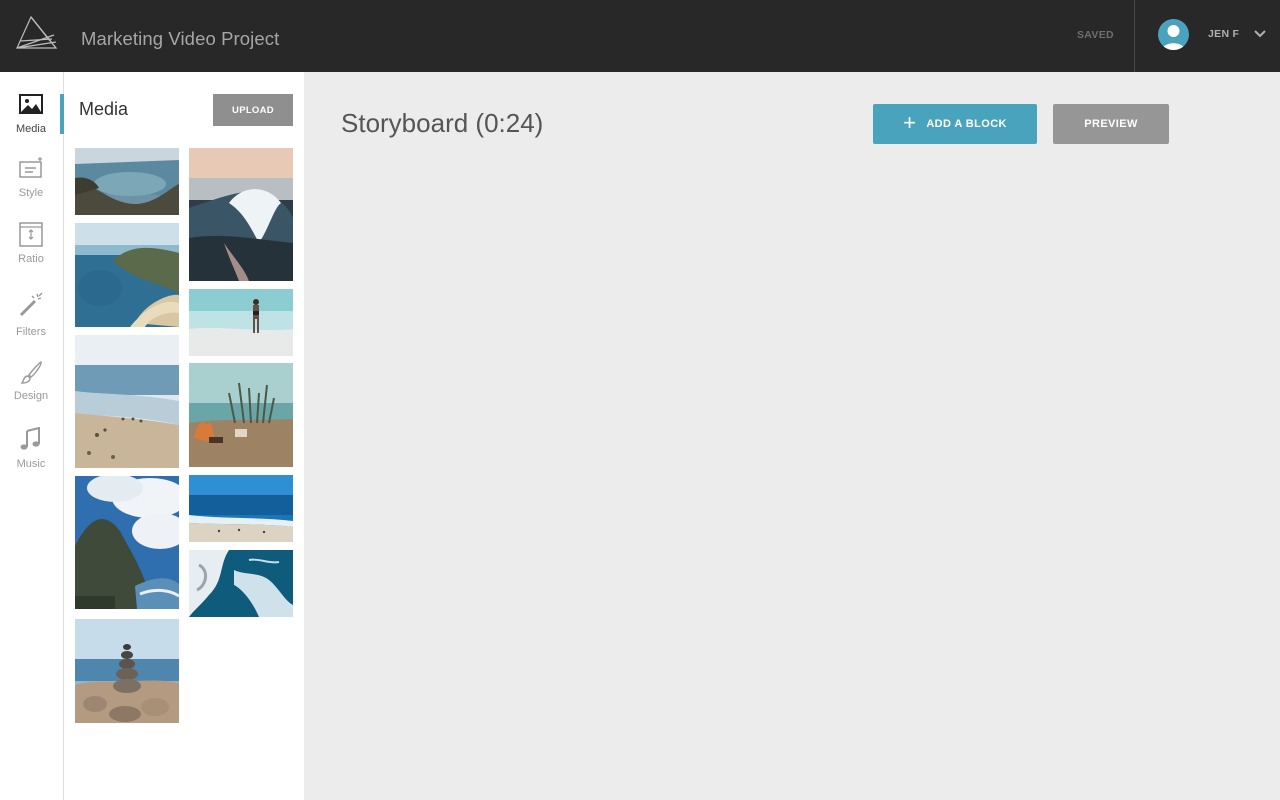 The width and height of the screenshot is (1280, 800). Describe the element at coordinates (37, 33) in the screenshot. I see `logo-icon` at that location.